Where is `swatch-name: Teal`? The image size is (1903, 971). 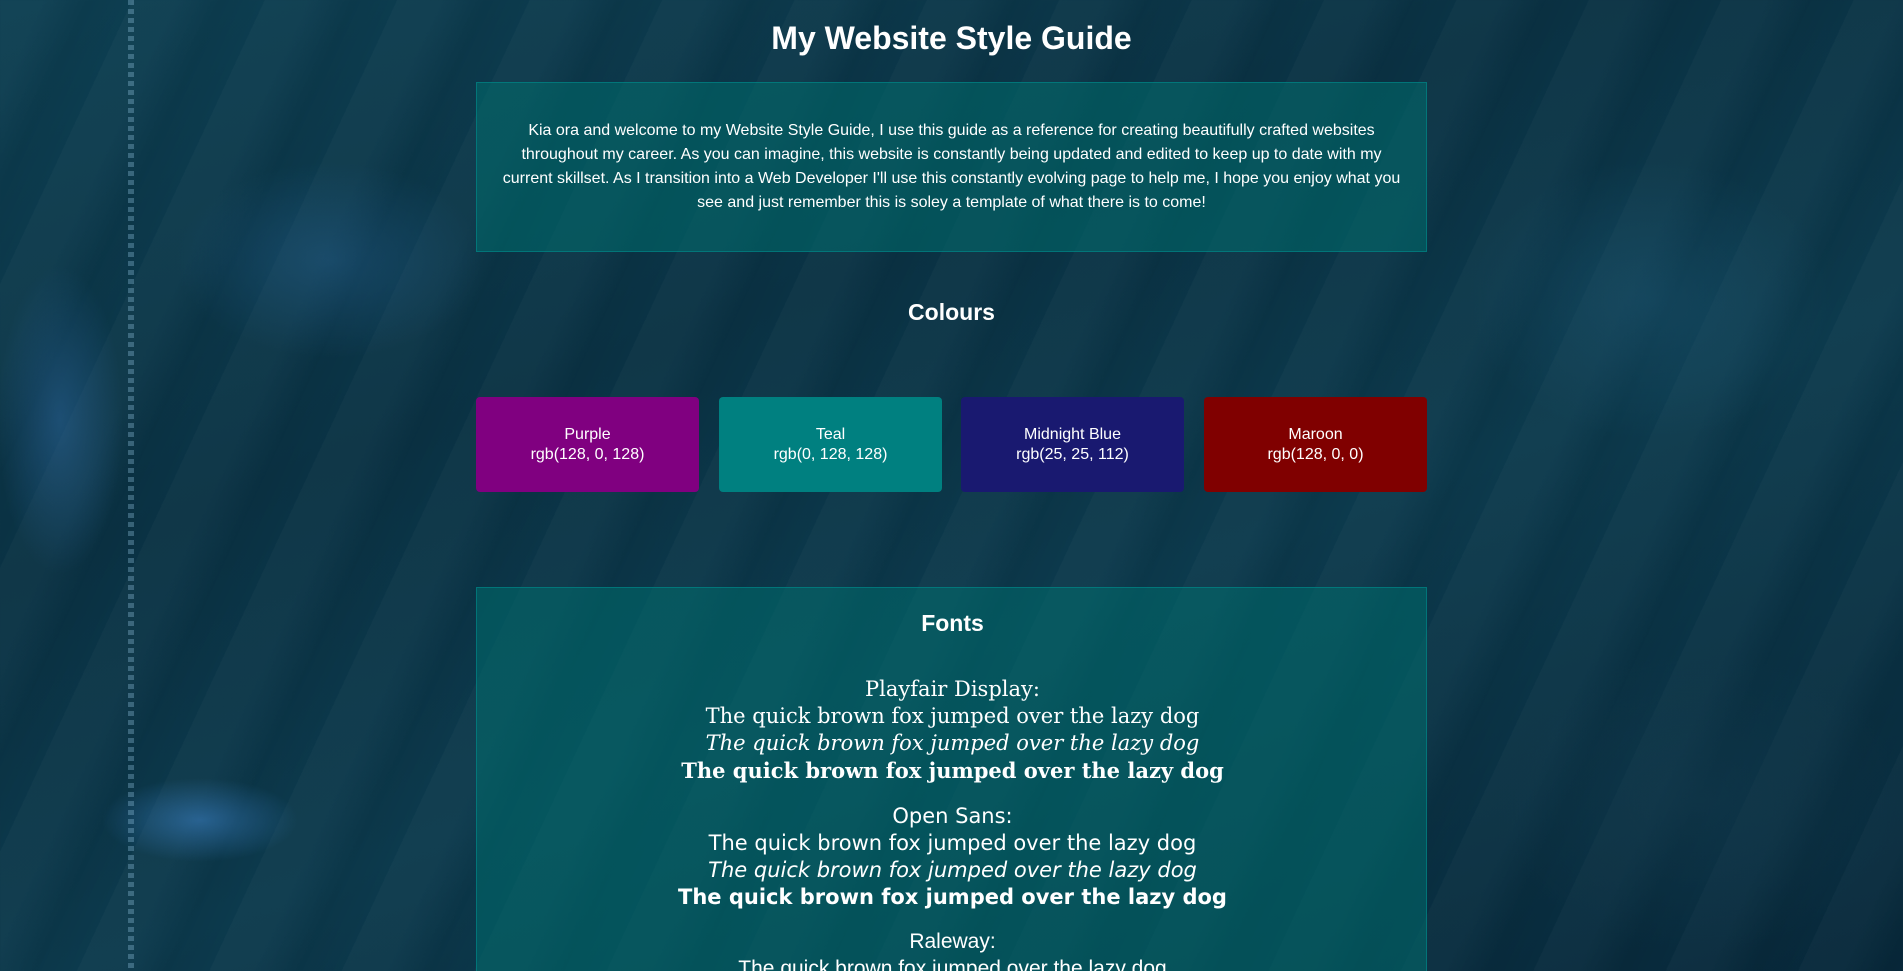 swatch-name: Teal is located at coordinates (830, 434).